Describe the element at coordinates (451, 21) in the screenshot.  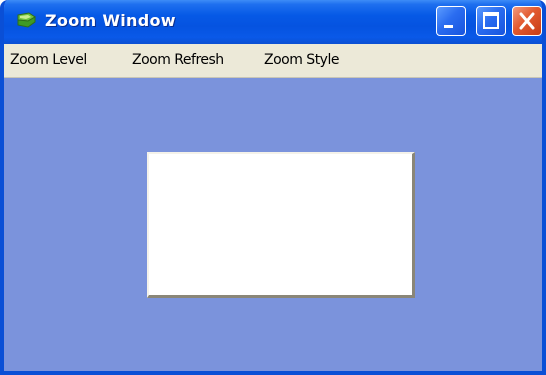
I see `minimize-button` at that location.